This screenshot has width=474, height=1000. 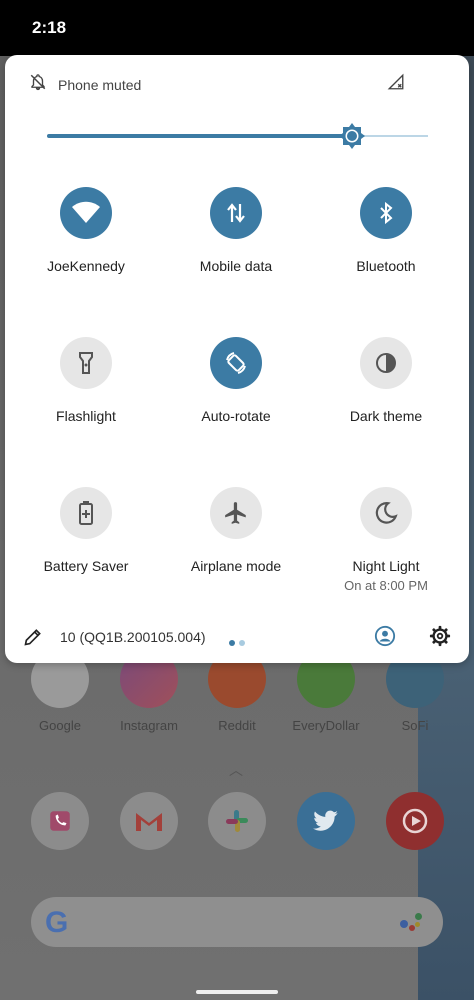 I want to click on google-search-bar, so click(x=237, y=922).